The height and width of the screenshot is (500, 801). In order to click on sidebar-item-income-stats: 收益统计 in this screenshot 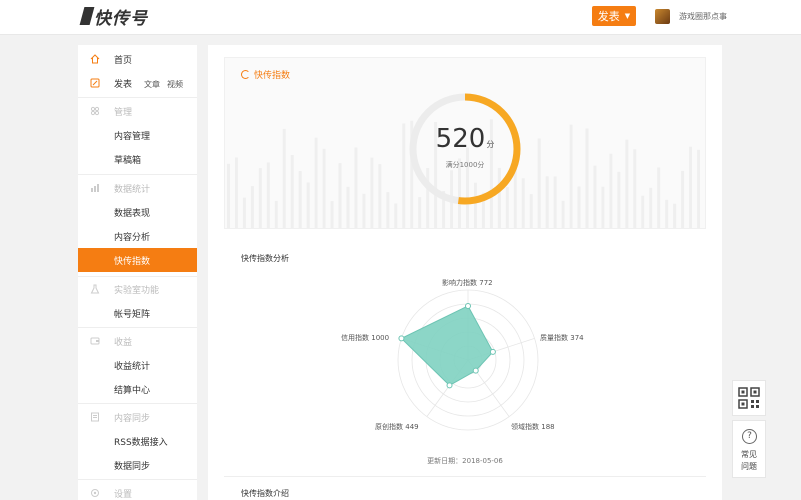, I will do `click(137, 365)`.